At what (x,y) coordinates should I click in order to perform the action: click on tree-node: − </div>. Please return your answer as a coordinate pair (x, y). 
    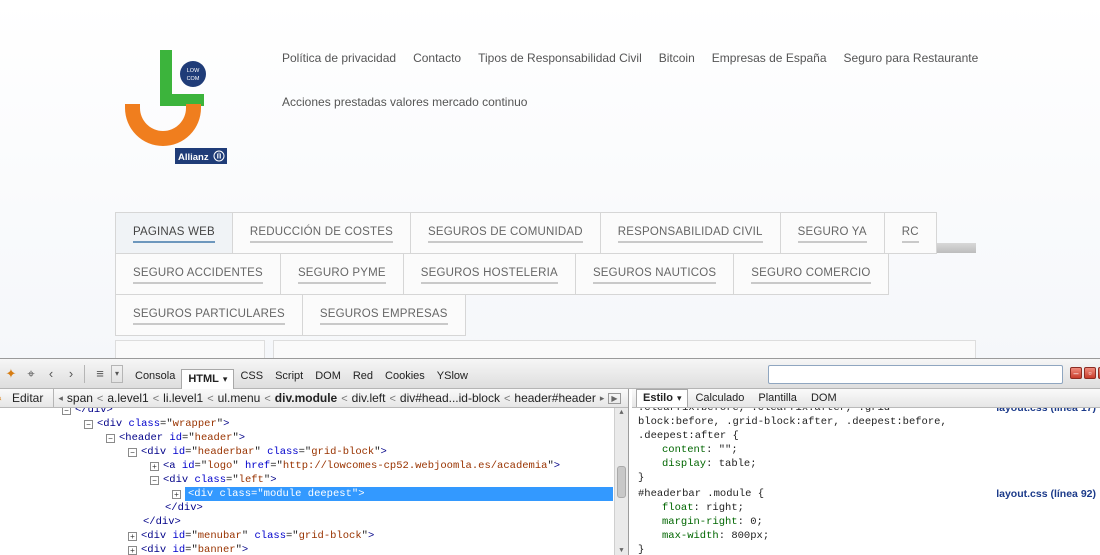
    Looking at the image, I should click on (87, 412).